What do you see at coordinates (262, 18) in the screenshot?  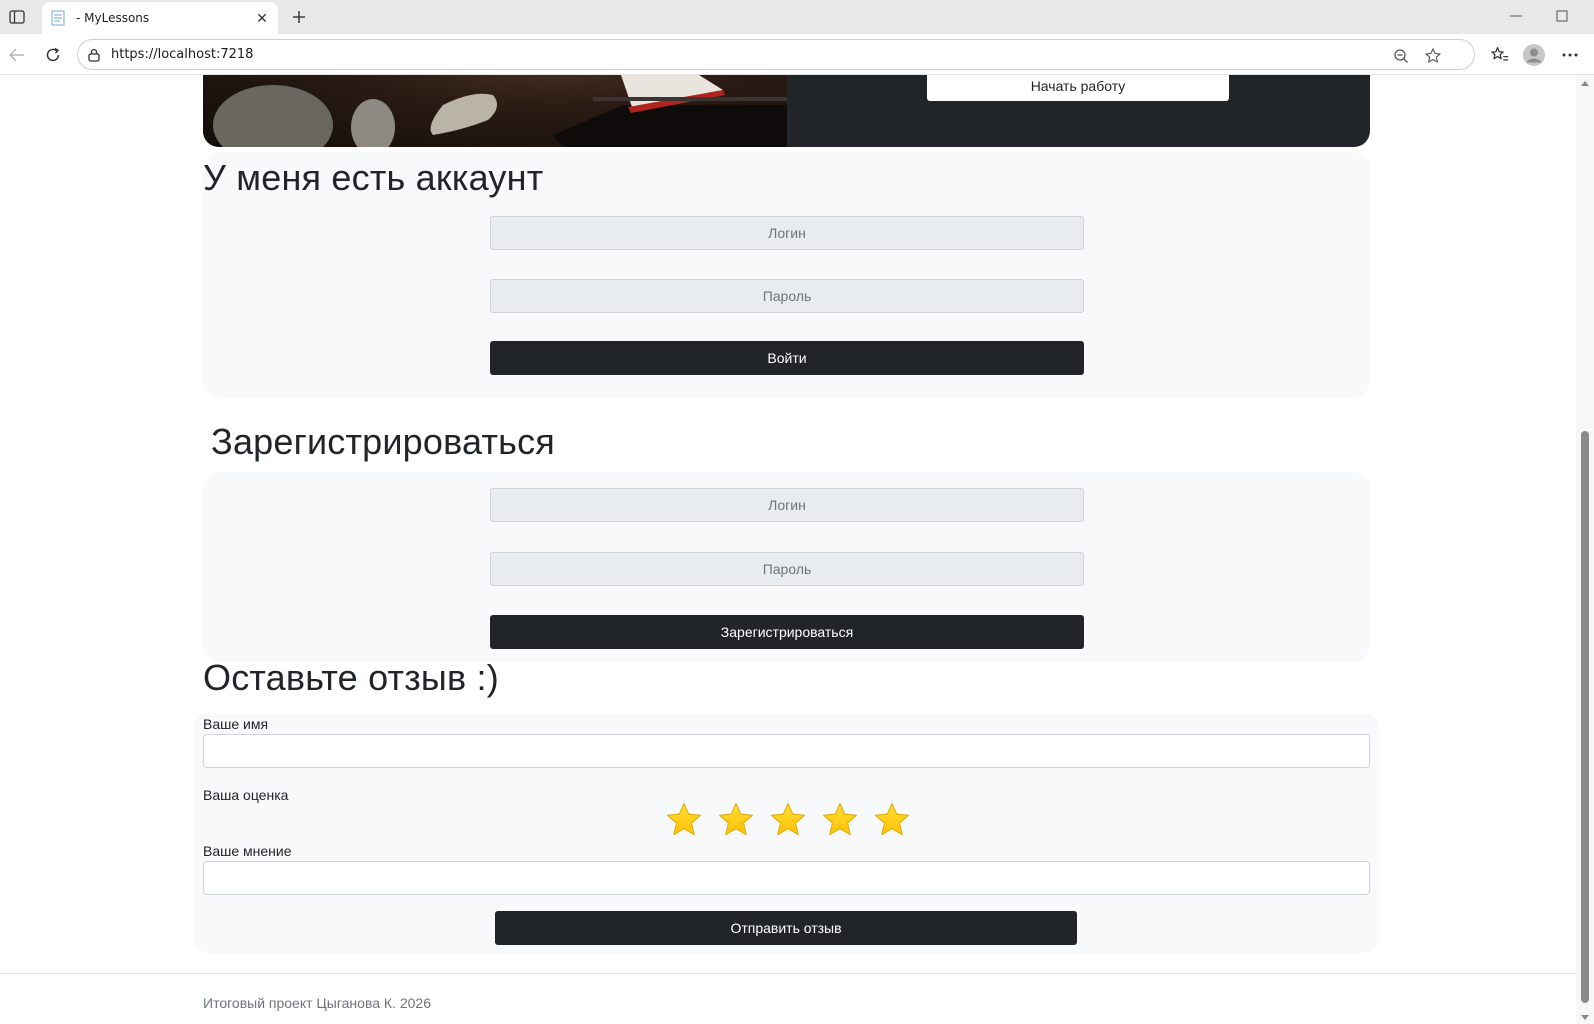 I see `close-icon: ✕` at bounding box center [262, 18].